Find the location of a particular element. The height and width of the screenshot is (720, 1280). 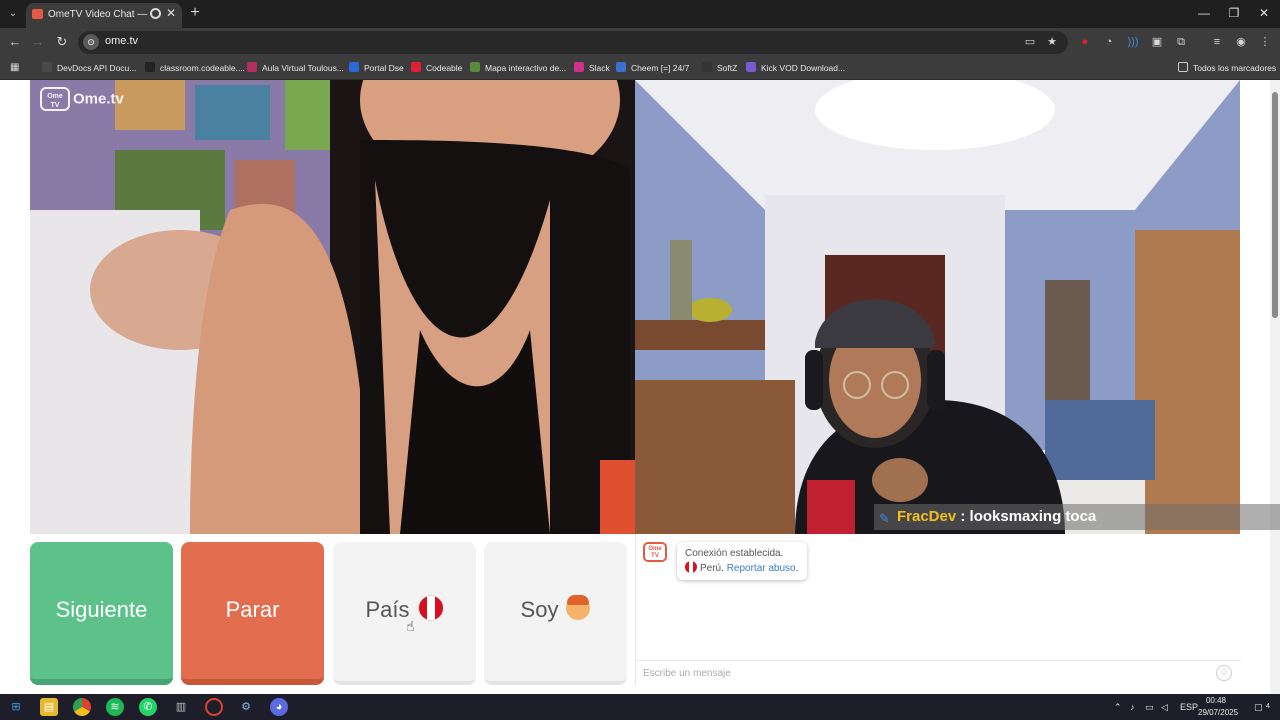

pin-icon: ✎ is located at coordinates (884, 518).